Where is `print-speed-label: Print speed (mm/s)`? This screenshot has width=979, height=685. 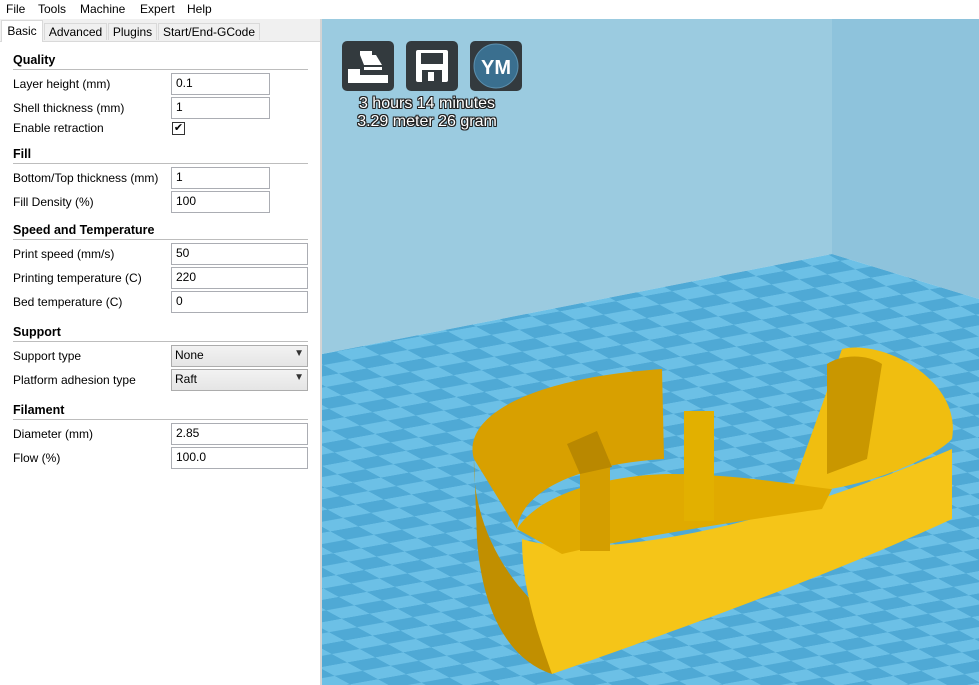 print-speed-label: Print speed (mm/s) is located at coordinates (64, 254).